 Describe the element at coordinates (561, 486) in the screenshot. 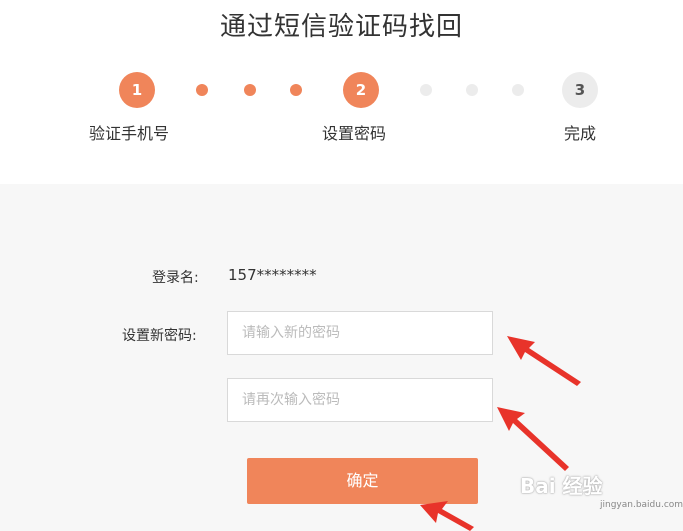

I see `watermark-logo: Bai 经验` at that location.